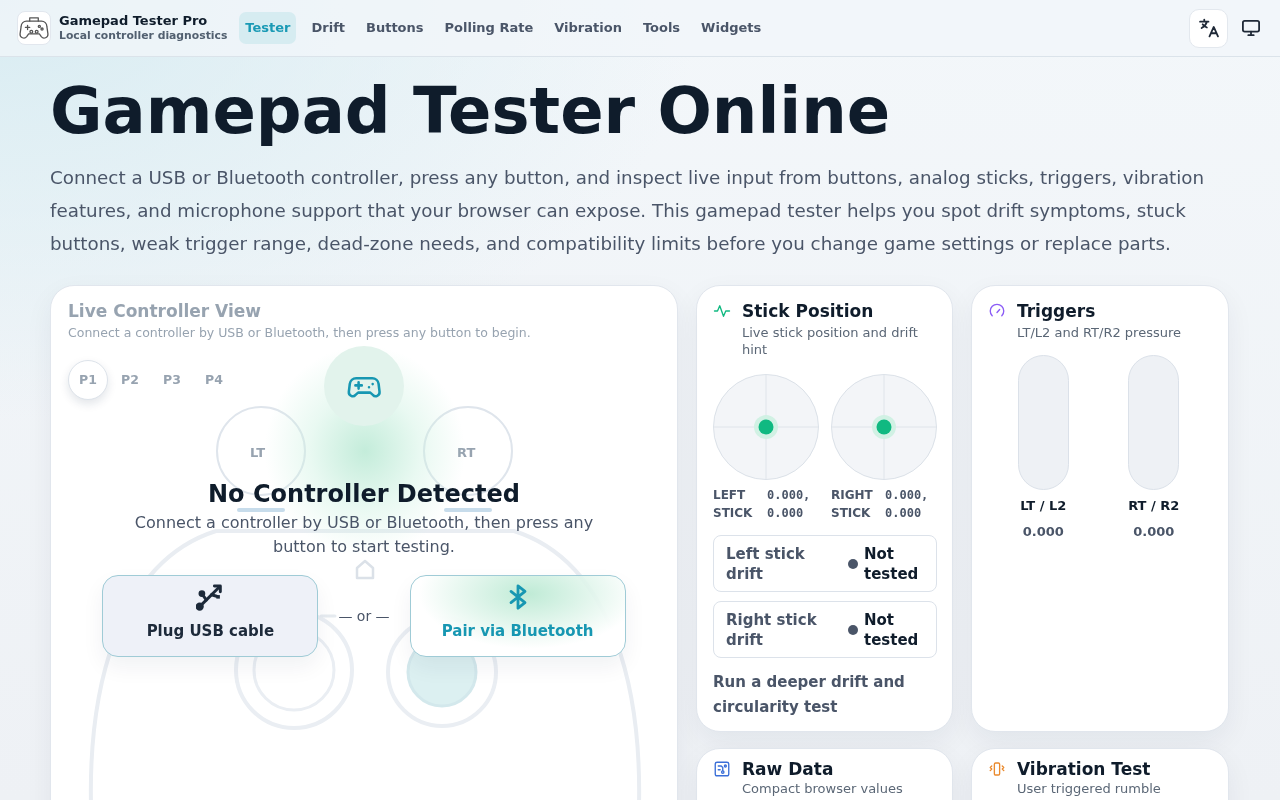 The image size is (1280, 800). I want to click on stick-label: LEFT STICK, so click(733, 504).